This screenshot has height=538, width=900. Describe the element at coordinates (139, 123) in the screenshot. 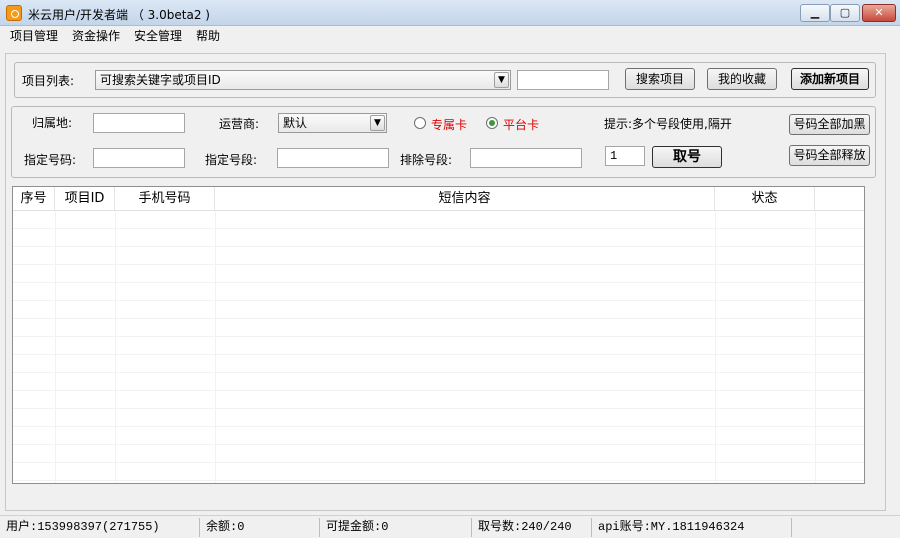

I see `location-input` at that location.